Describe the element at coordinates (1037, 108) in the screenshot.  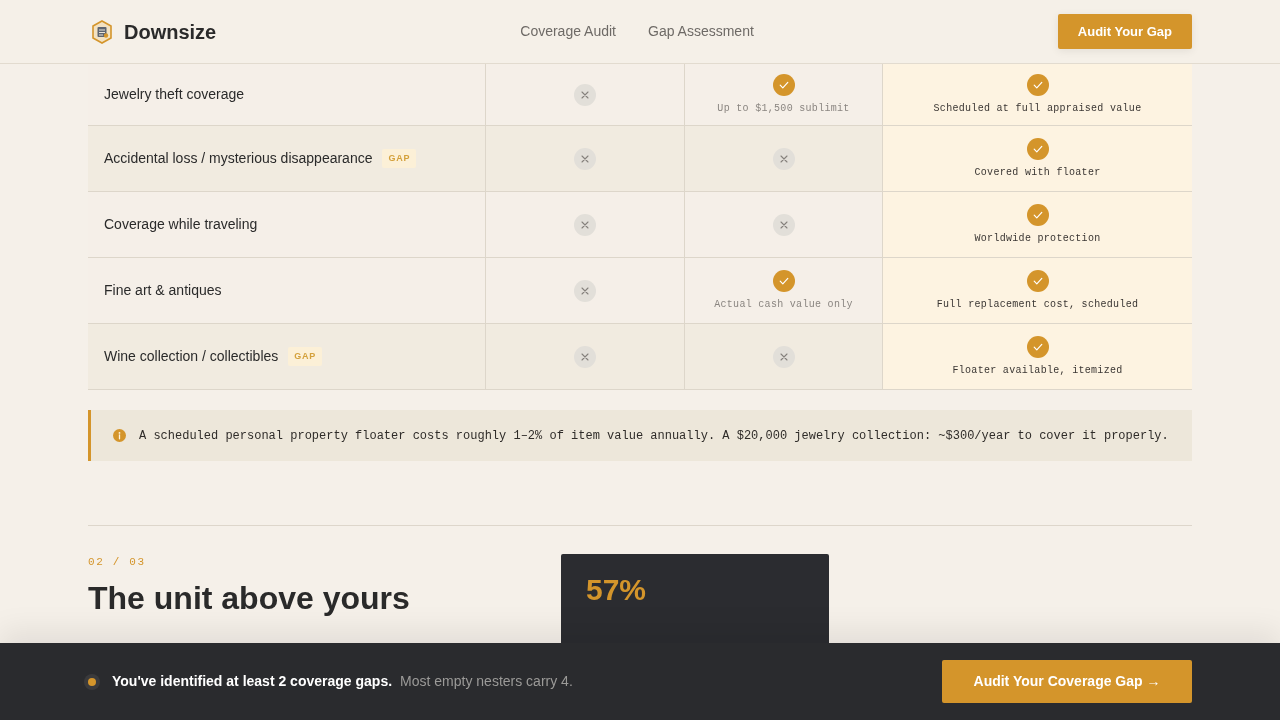
I see `cell-note: Scheduled at full appraised value` at that location.